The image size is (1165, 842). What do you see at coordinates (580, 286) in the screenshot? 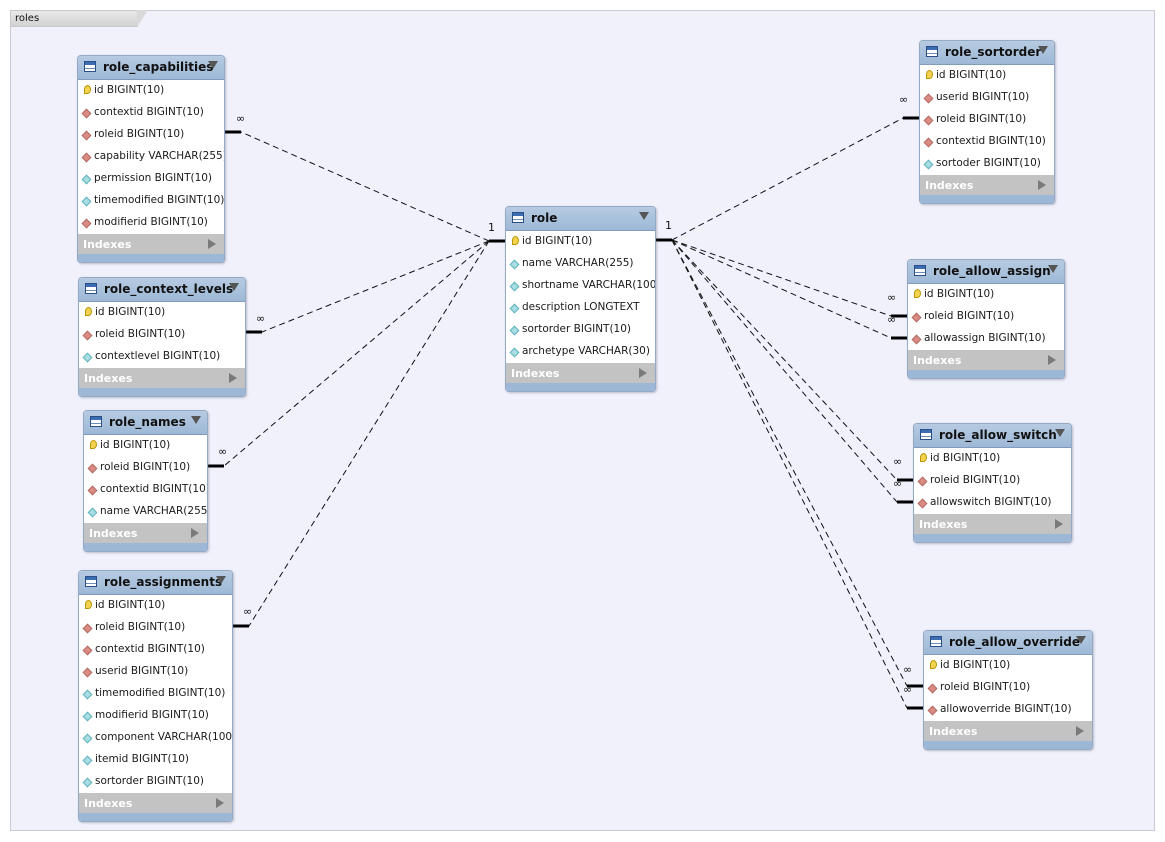
I see `column-row: shortname VARCHAR(100)` at bounding box center [580, 286].